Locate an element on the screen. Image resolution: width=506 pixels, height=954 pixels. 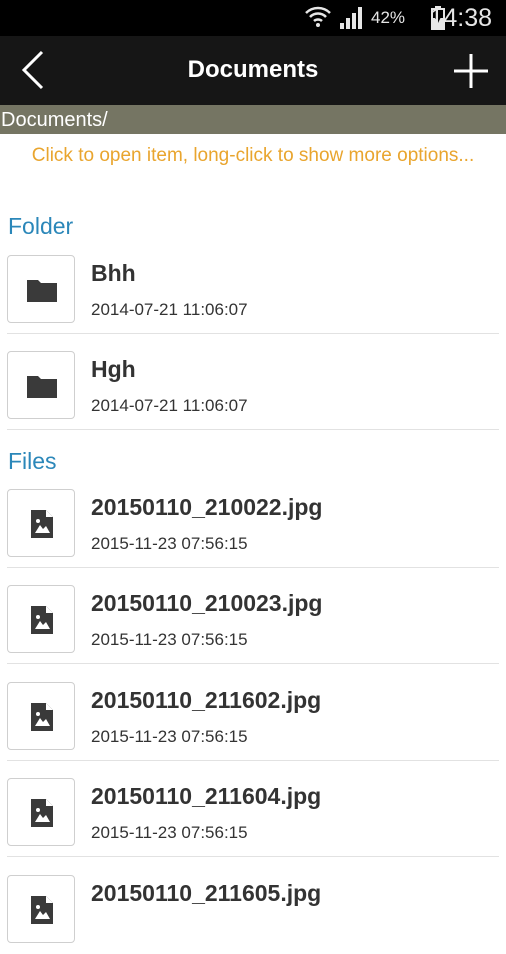
page-title: Documents is located at coordinates (253, 69).